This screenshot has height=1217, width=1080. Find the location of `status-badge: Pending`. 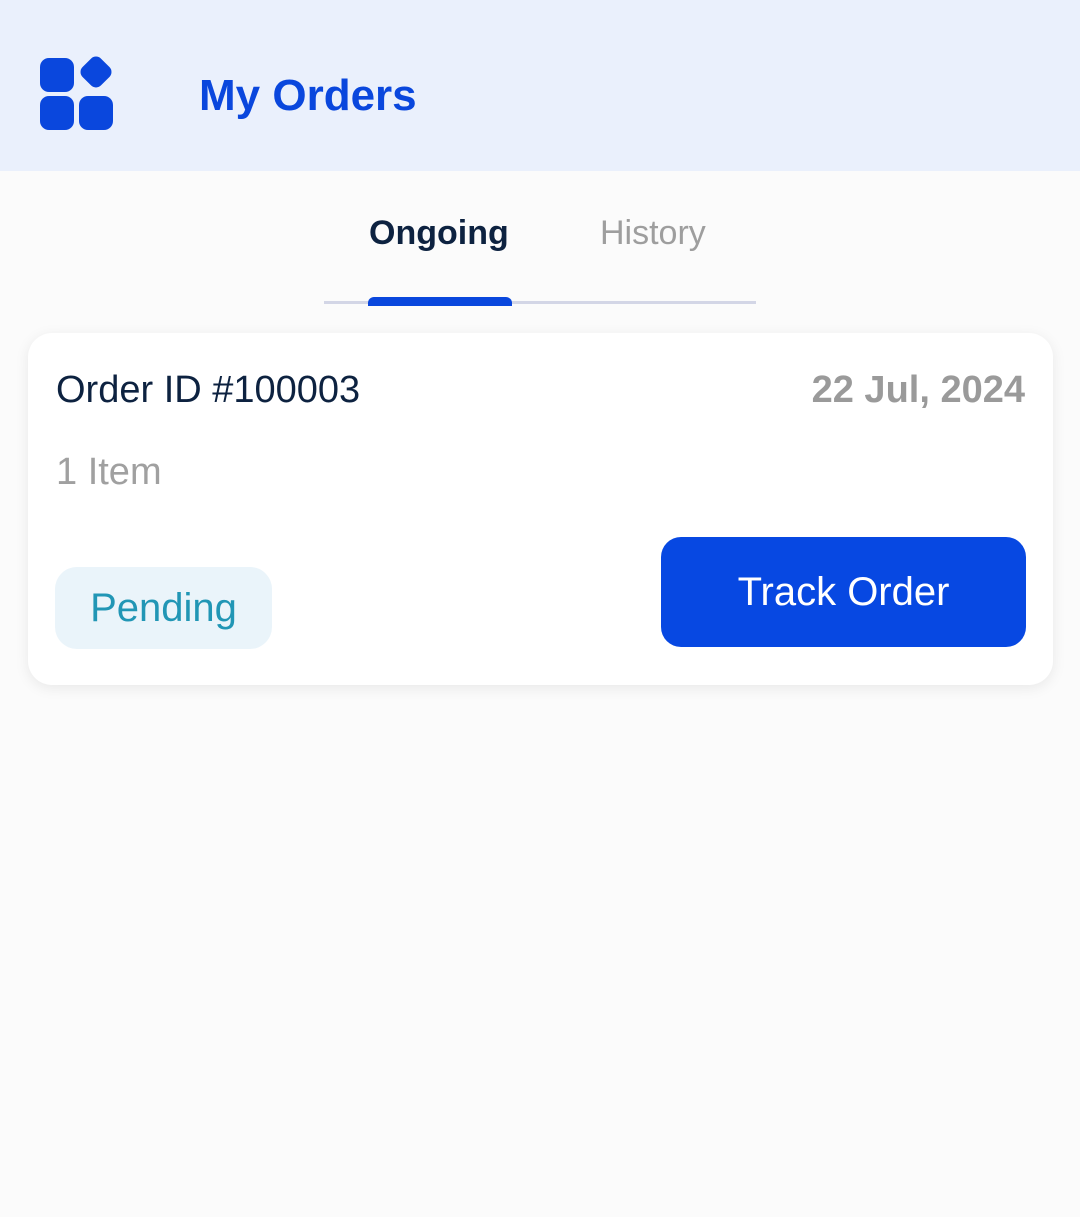

status-badge: Pending is located at coordinates (163, 608).